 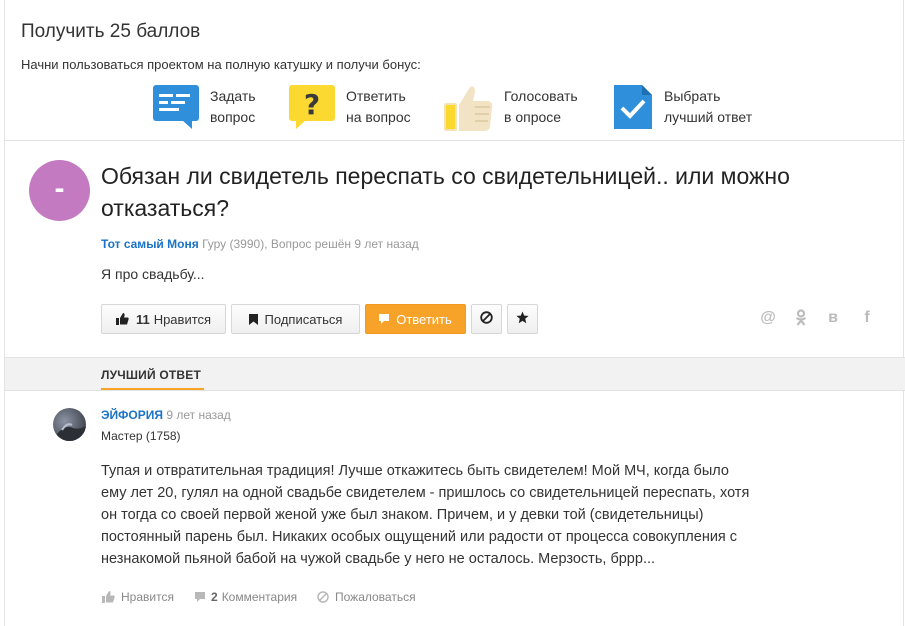 What do you see at coordinates (176, 107) in the screenshot?
I see `question-bubble-icon` at bounding box center [176, 107].